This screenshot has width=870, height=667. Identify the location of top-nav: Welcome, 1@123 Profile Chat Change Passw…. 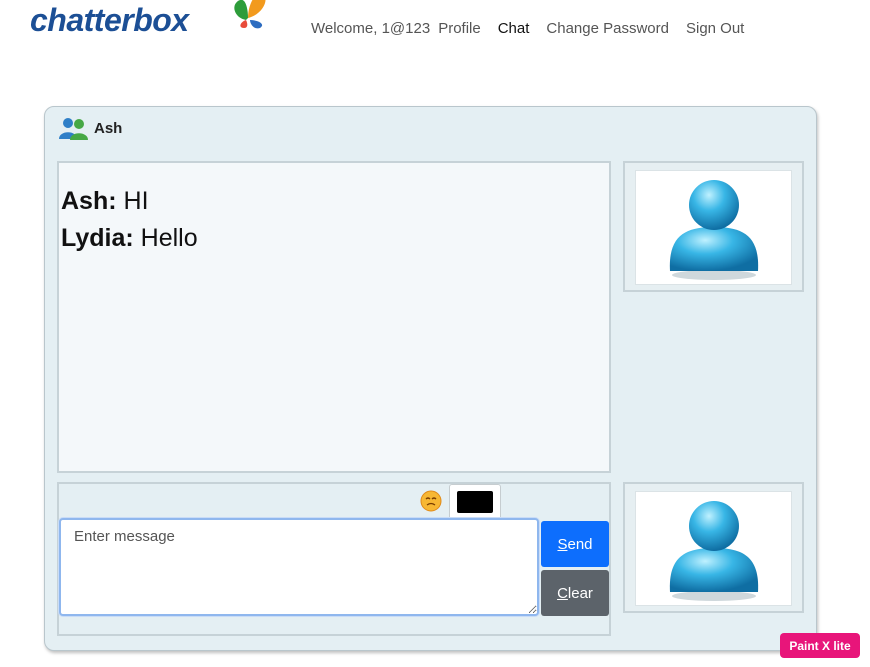
(536, 28).